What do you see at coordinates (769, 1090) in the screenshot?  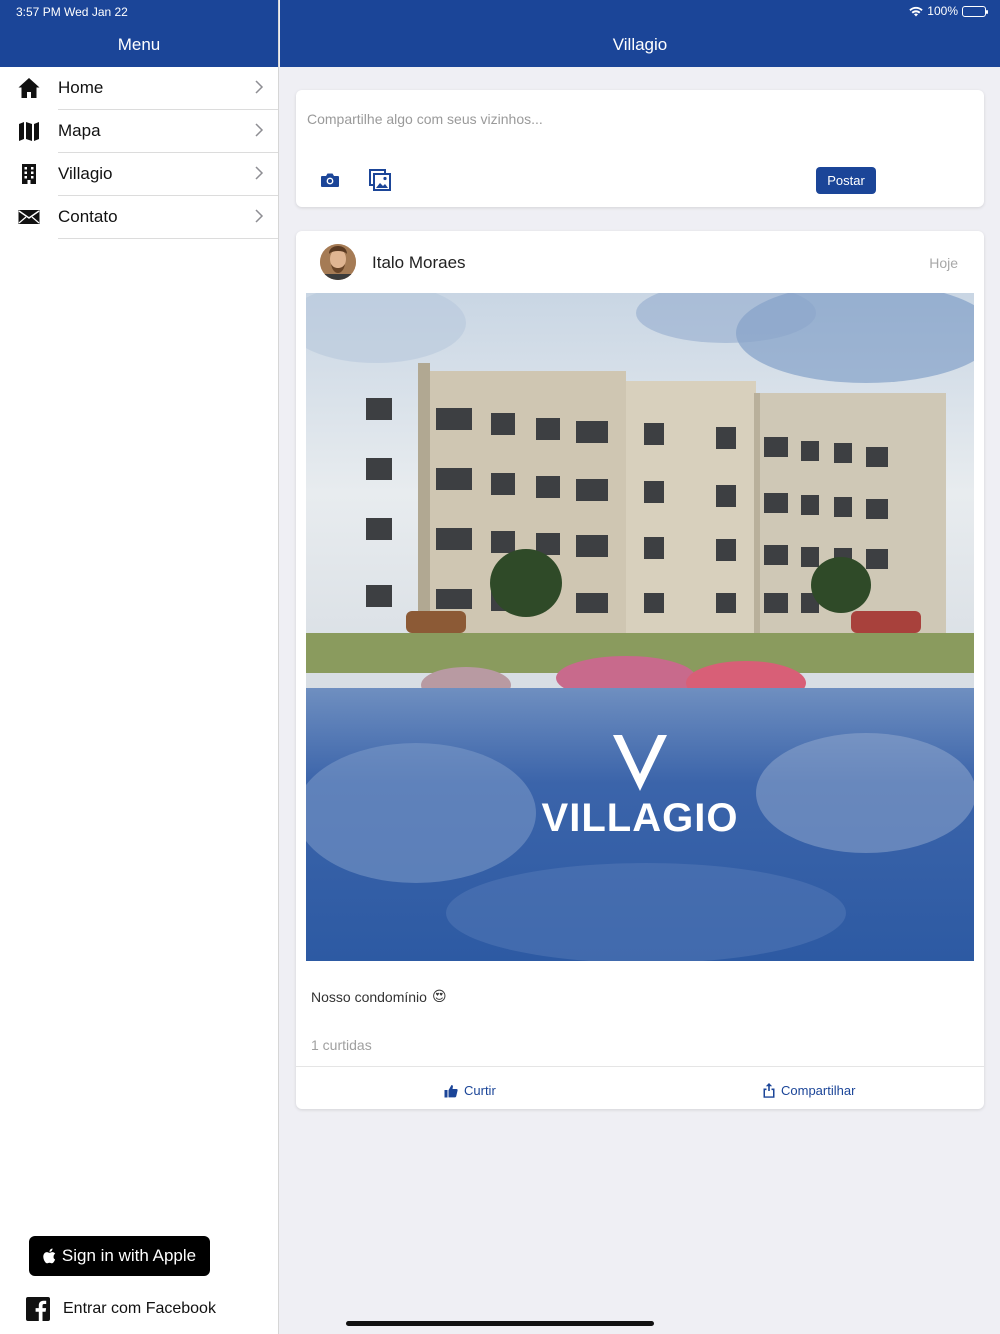 I see `share-icon` at bounding box center [769, 1090].